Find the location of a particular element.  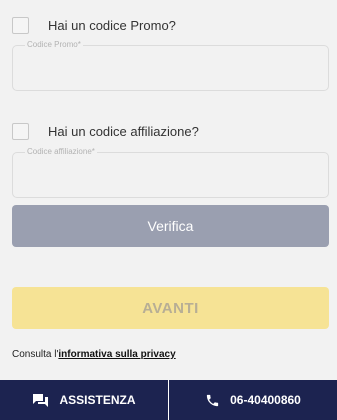

promo-code-field: Codice Promo* is located at coordinates (170, 65).